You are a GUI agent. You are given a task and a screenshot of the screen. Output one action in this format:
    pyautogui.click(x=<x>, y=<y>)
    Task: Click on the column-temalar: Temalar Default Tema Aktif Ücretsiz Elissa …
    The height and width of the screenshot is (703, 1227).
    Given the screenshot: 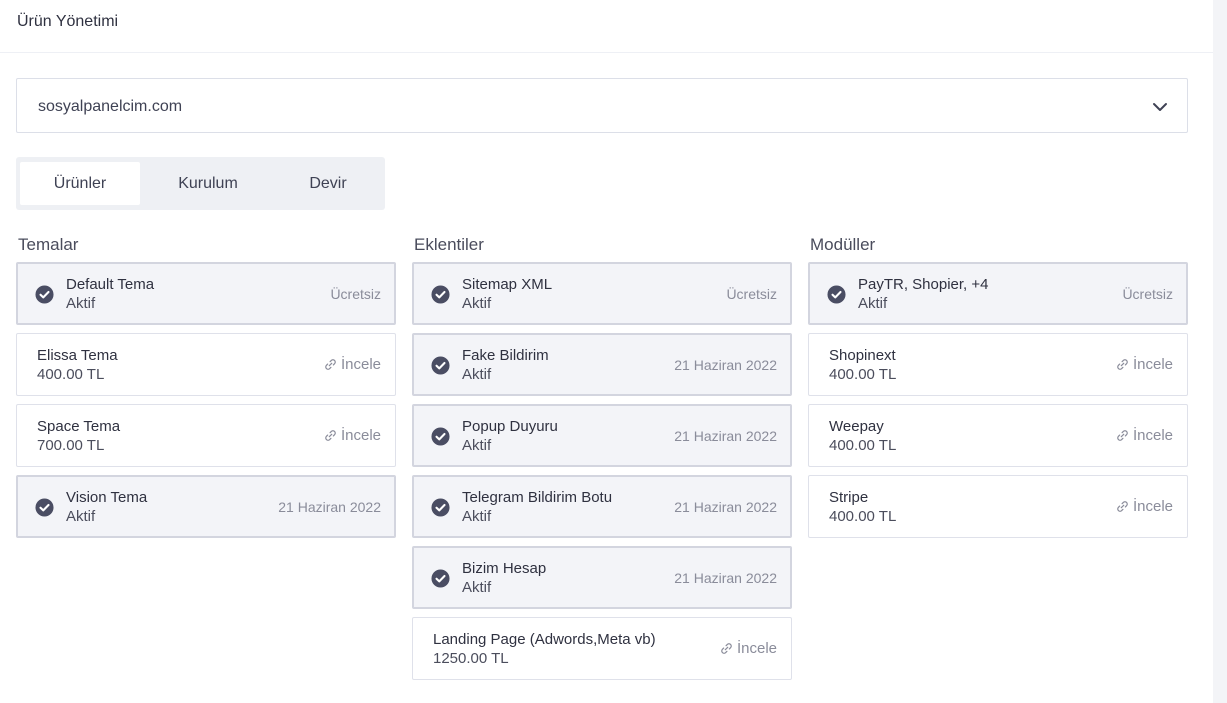 What is the action you would take?
    pyautogui.click(x=206, y=390)
    